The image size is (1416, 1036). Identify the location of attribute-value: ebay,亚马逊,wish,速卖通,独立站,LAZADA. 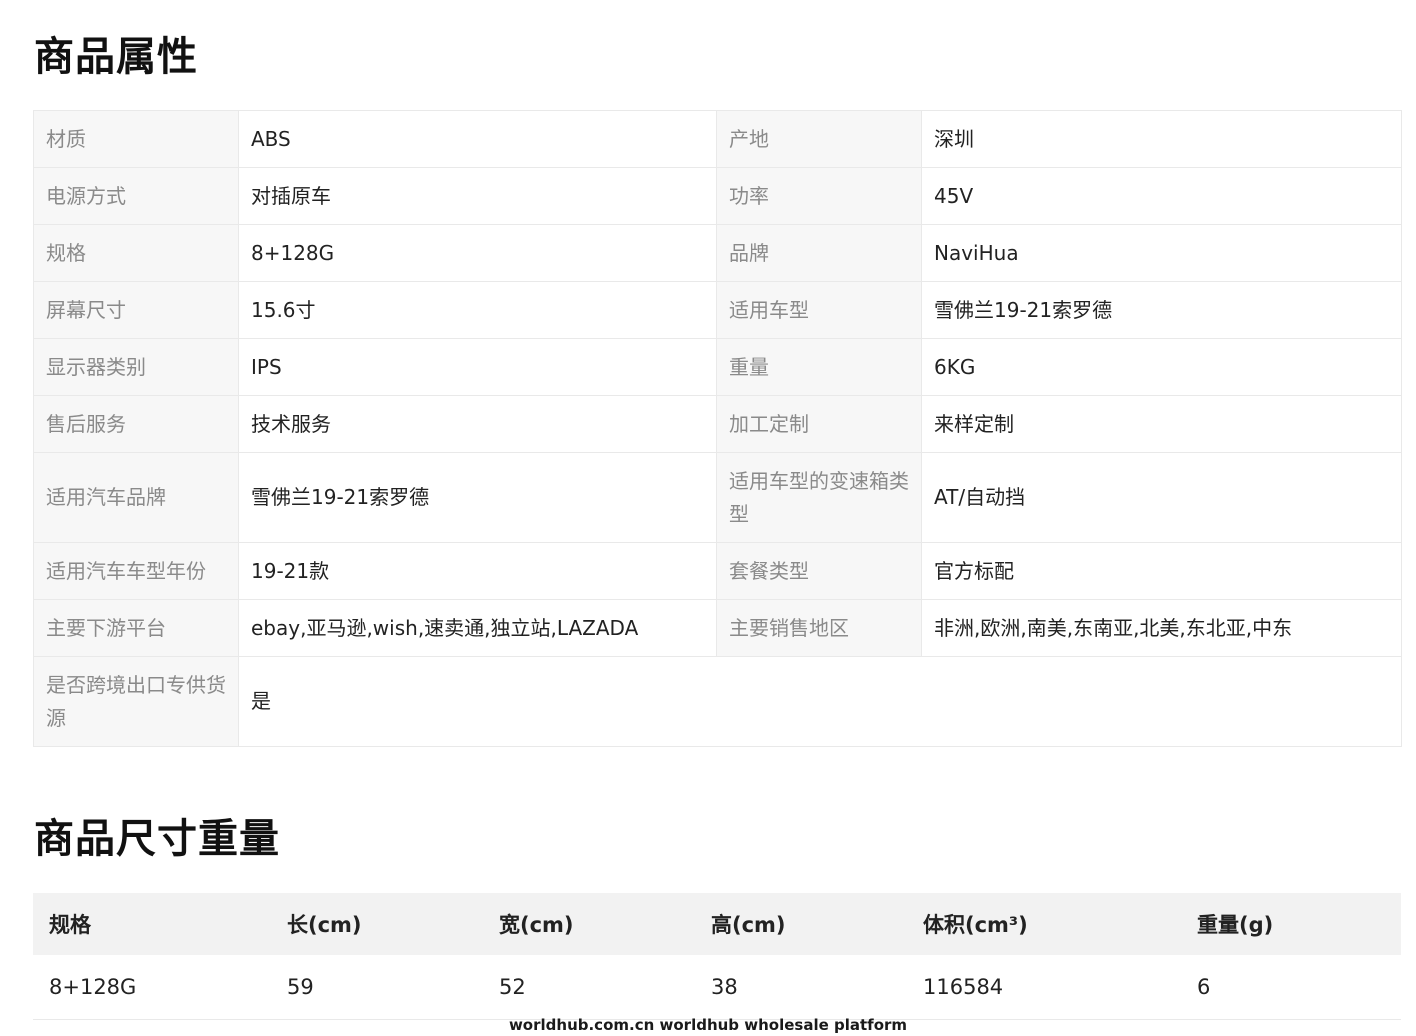
(477, 628).